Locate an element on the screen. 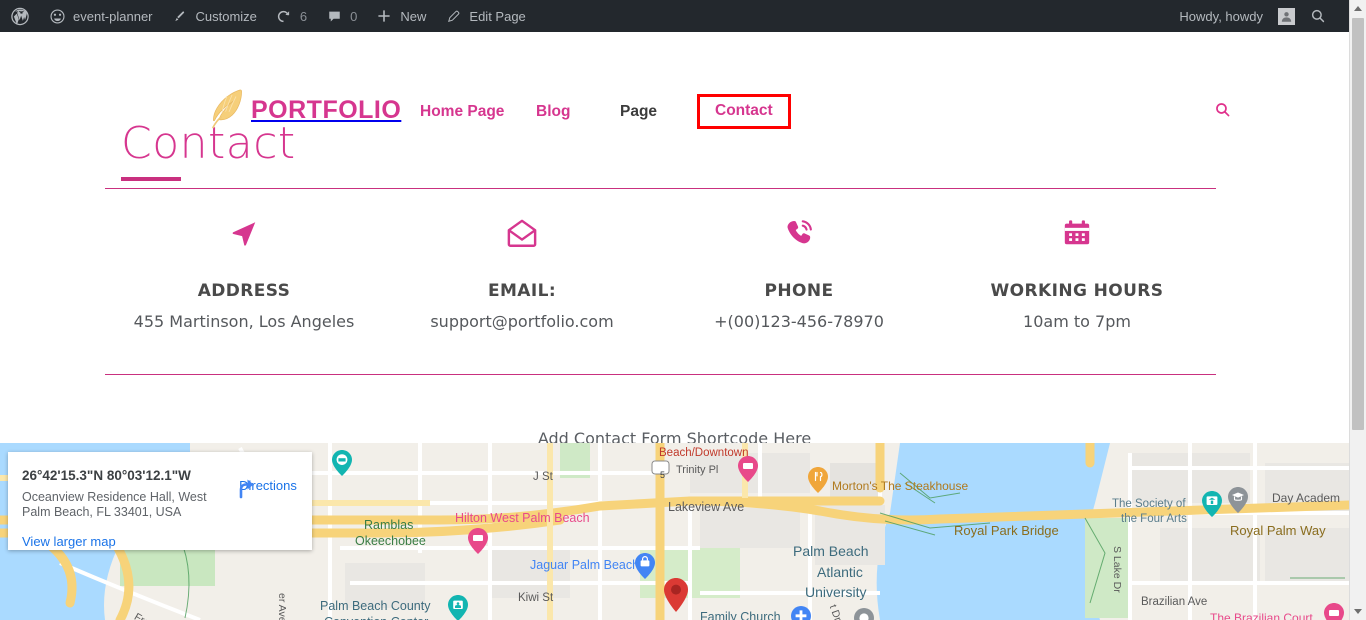  admin-bar-item-edit-page: Edit Page is located at coordinates (484, 16).